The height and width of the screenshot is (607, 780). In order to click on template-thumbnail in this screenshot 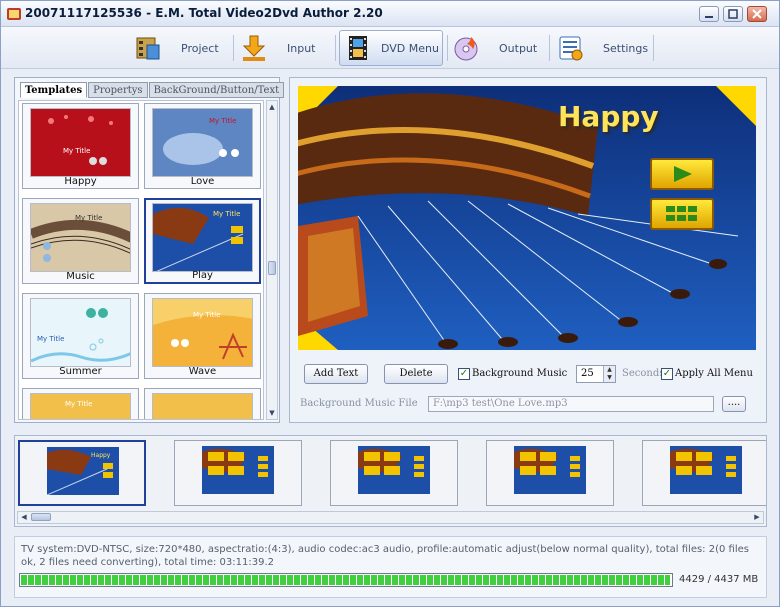, I will do `click(202, 406)`.